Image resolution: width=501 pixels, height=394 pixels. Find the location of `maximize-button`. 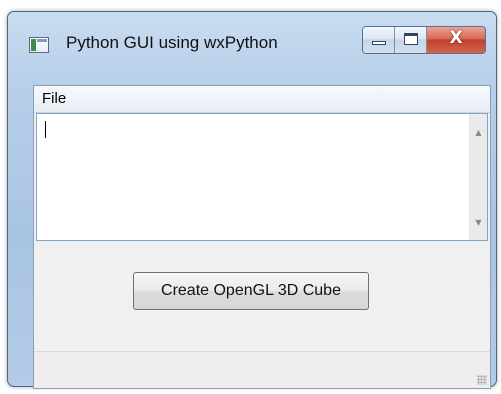

maximize-button is located at coordinates (411, 40).